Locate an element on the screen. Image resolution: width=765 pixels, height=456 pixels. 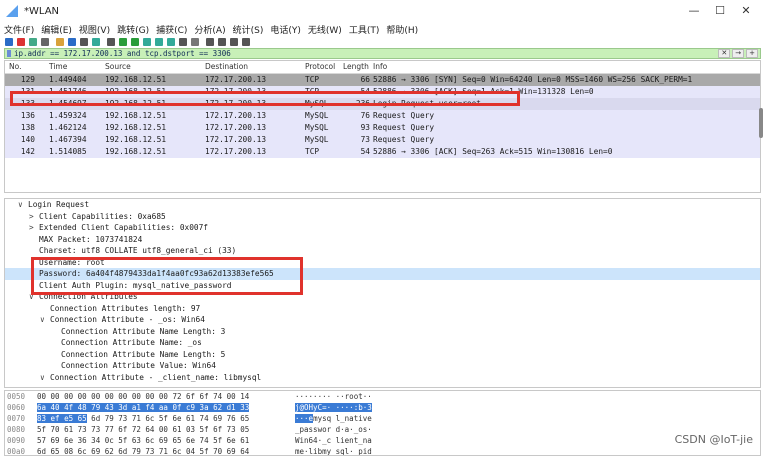
detail-row: Connection Attribute Name: _os is located at coordinates (382, 343).